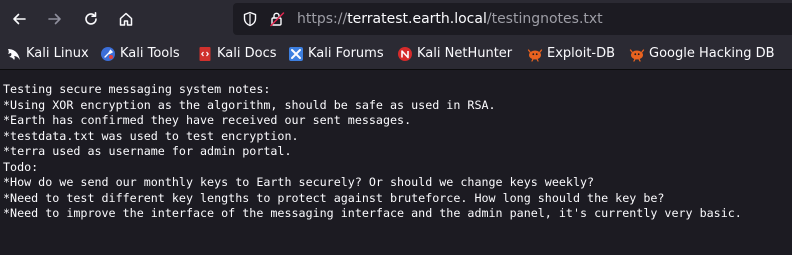 The height and width of the screenshot is (255, 792). What do you see at coordinates (150, 53) in the screenshot?
I see `bookmark-label: Kali Tools` at bounding box center [150, 53].